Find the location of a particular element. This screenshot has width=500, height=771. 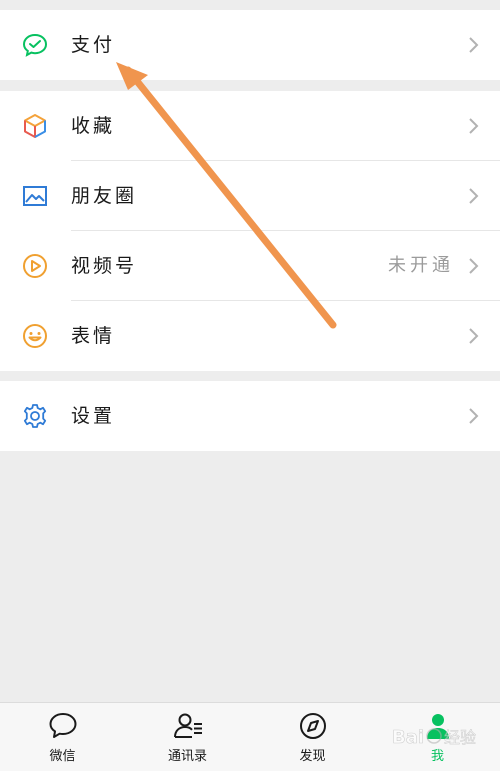

menu-item-favorites: 收藏 is located at coordinates (250, 126).